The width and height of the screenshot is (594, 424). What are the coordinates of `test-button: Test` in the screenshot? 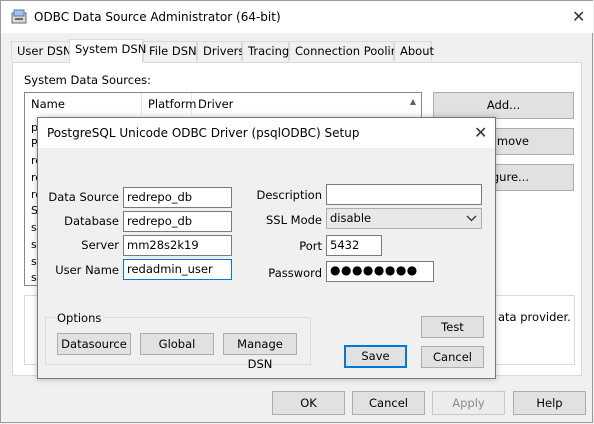 It's located at (452, 327).